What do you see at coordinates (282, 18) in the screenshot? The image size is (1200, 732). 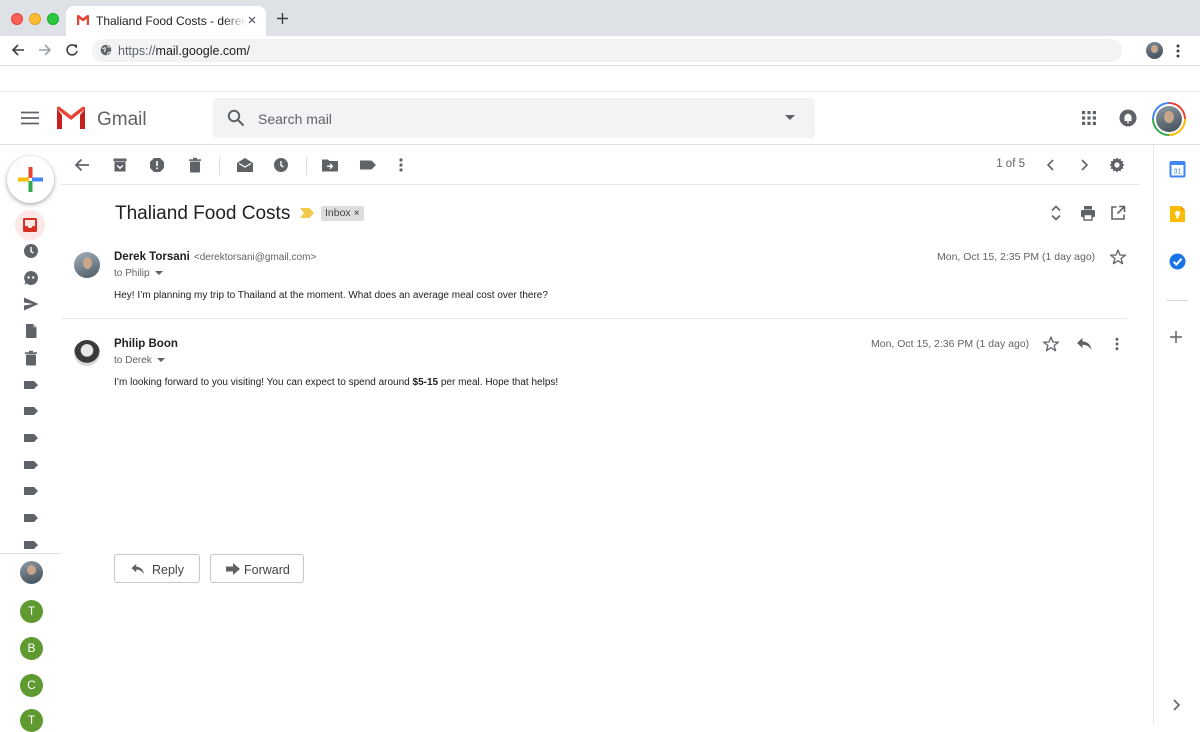 I see `new-tab-icon` at bounding box center [282, 18].